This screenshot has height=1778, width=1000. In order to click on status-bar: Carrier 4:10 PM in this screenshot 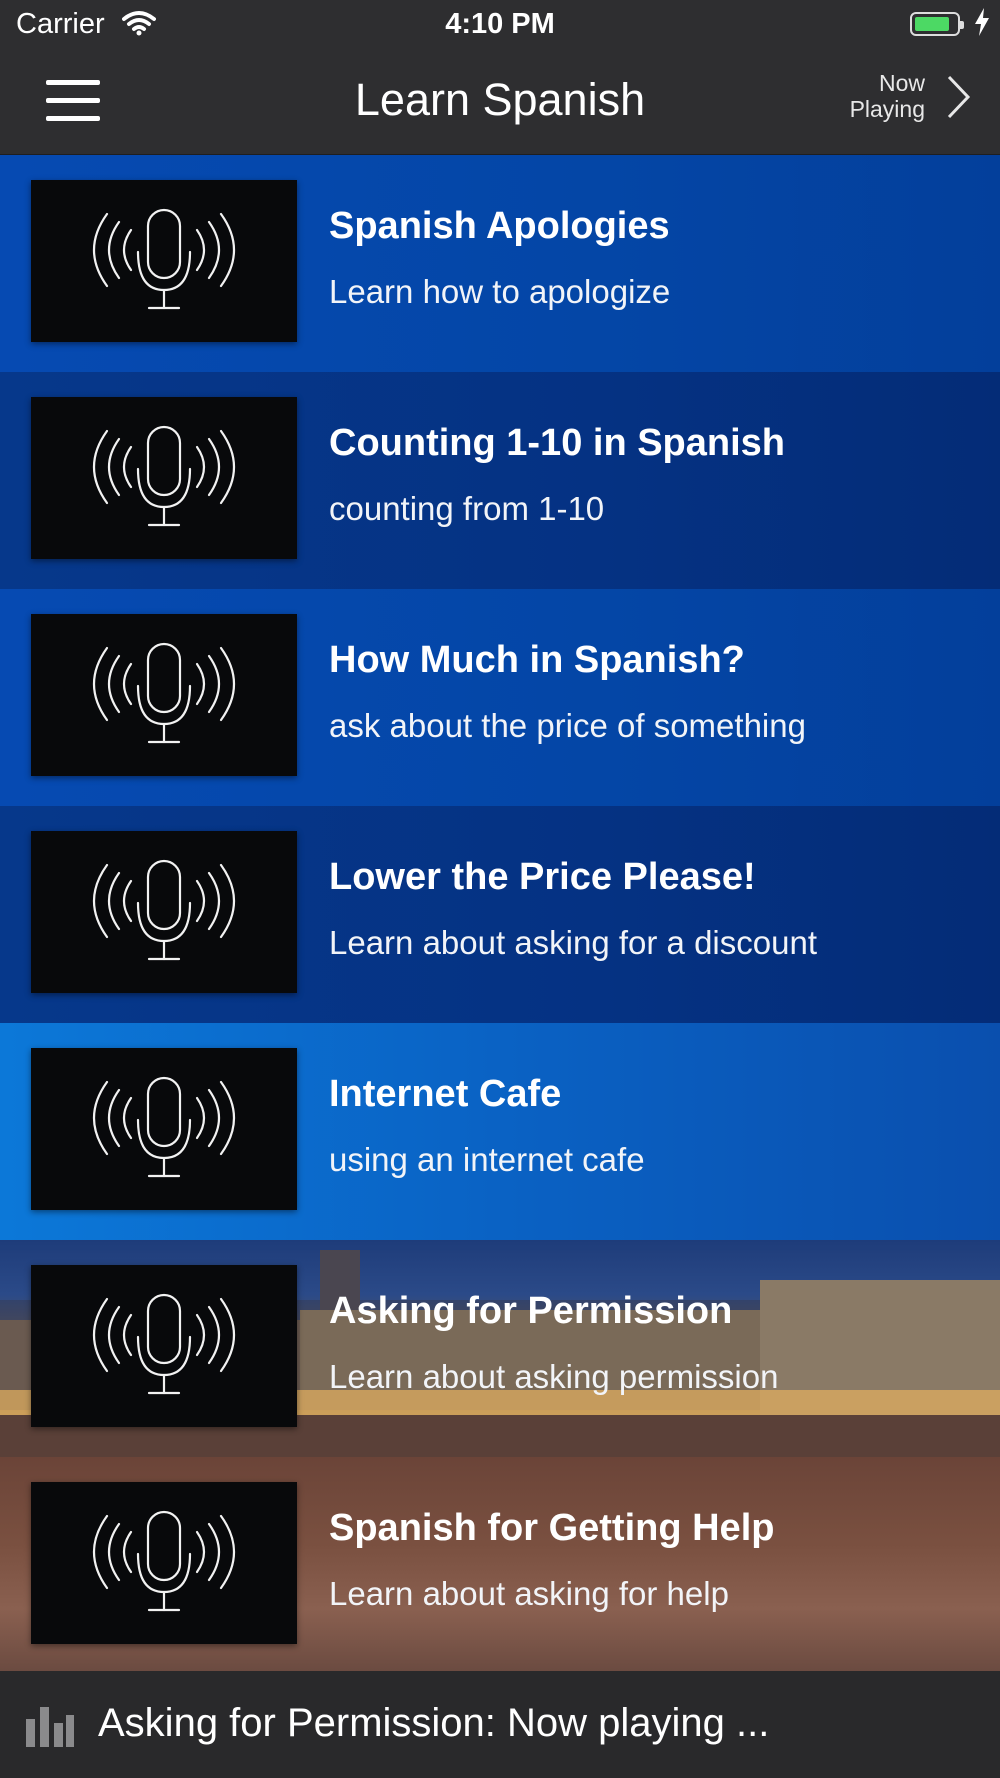, I will do `click(500, 26)`.